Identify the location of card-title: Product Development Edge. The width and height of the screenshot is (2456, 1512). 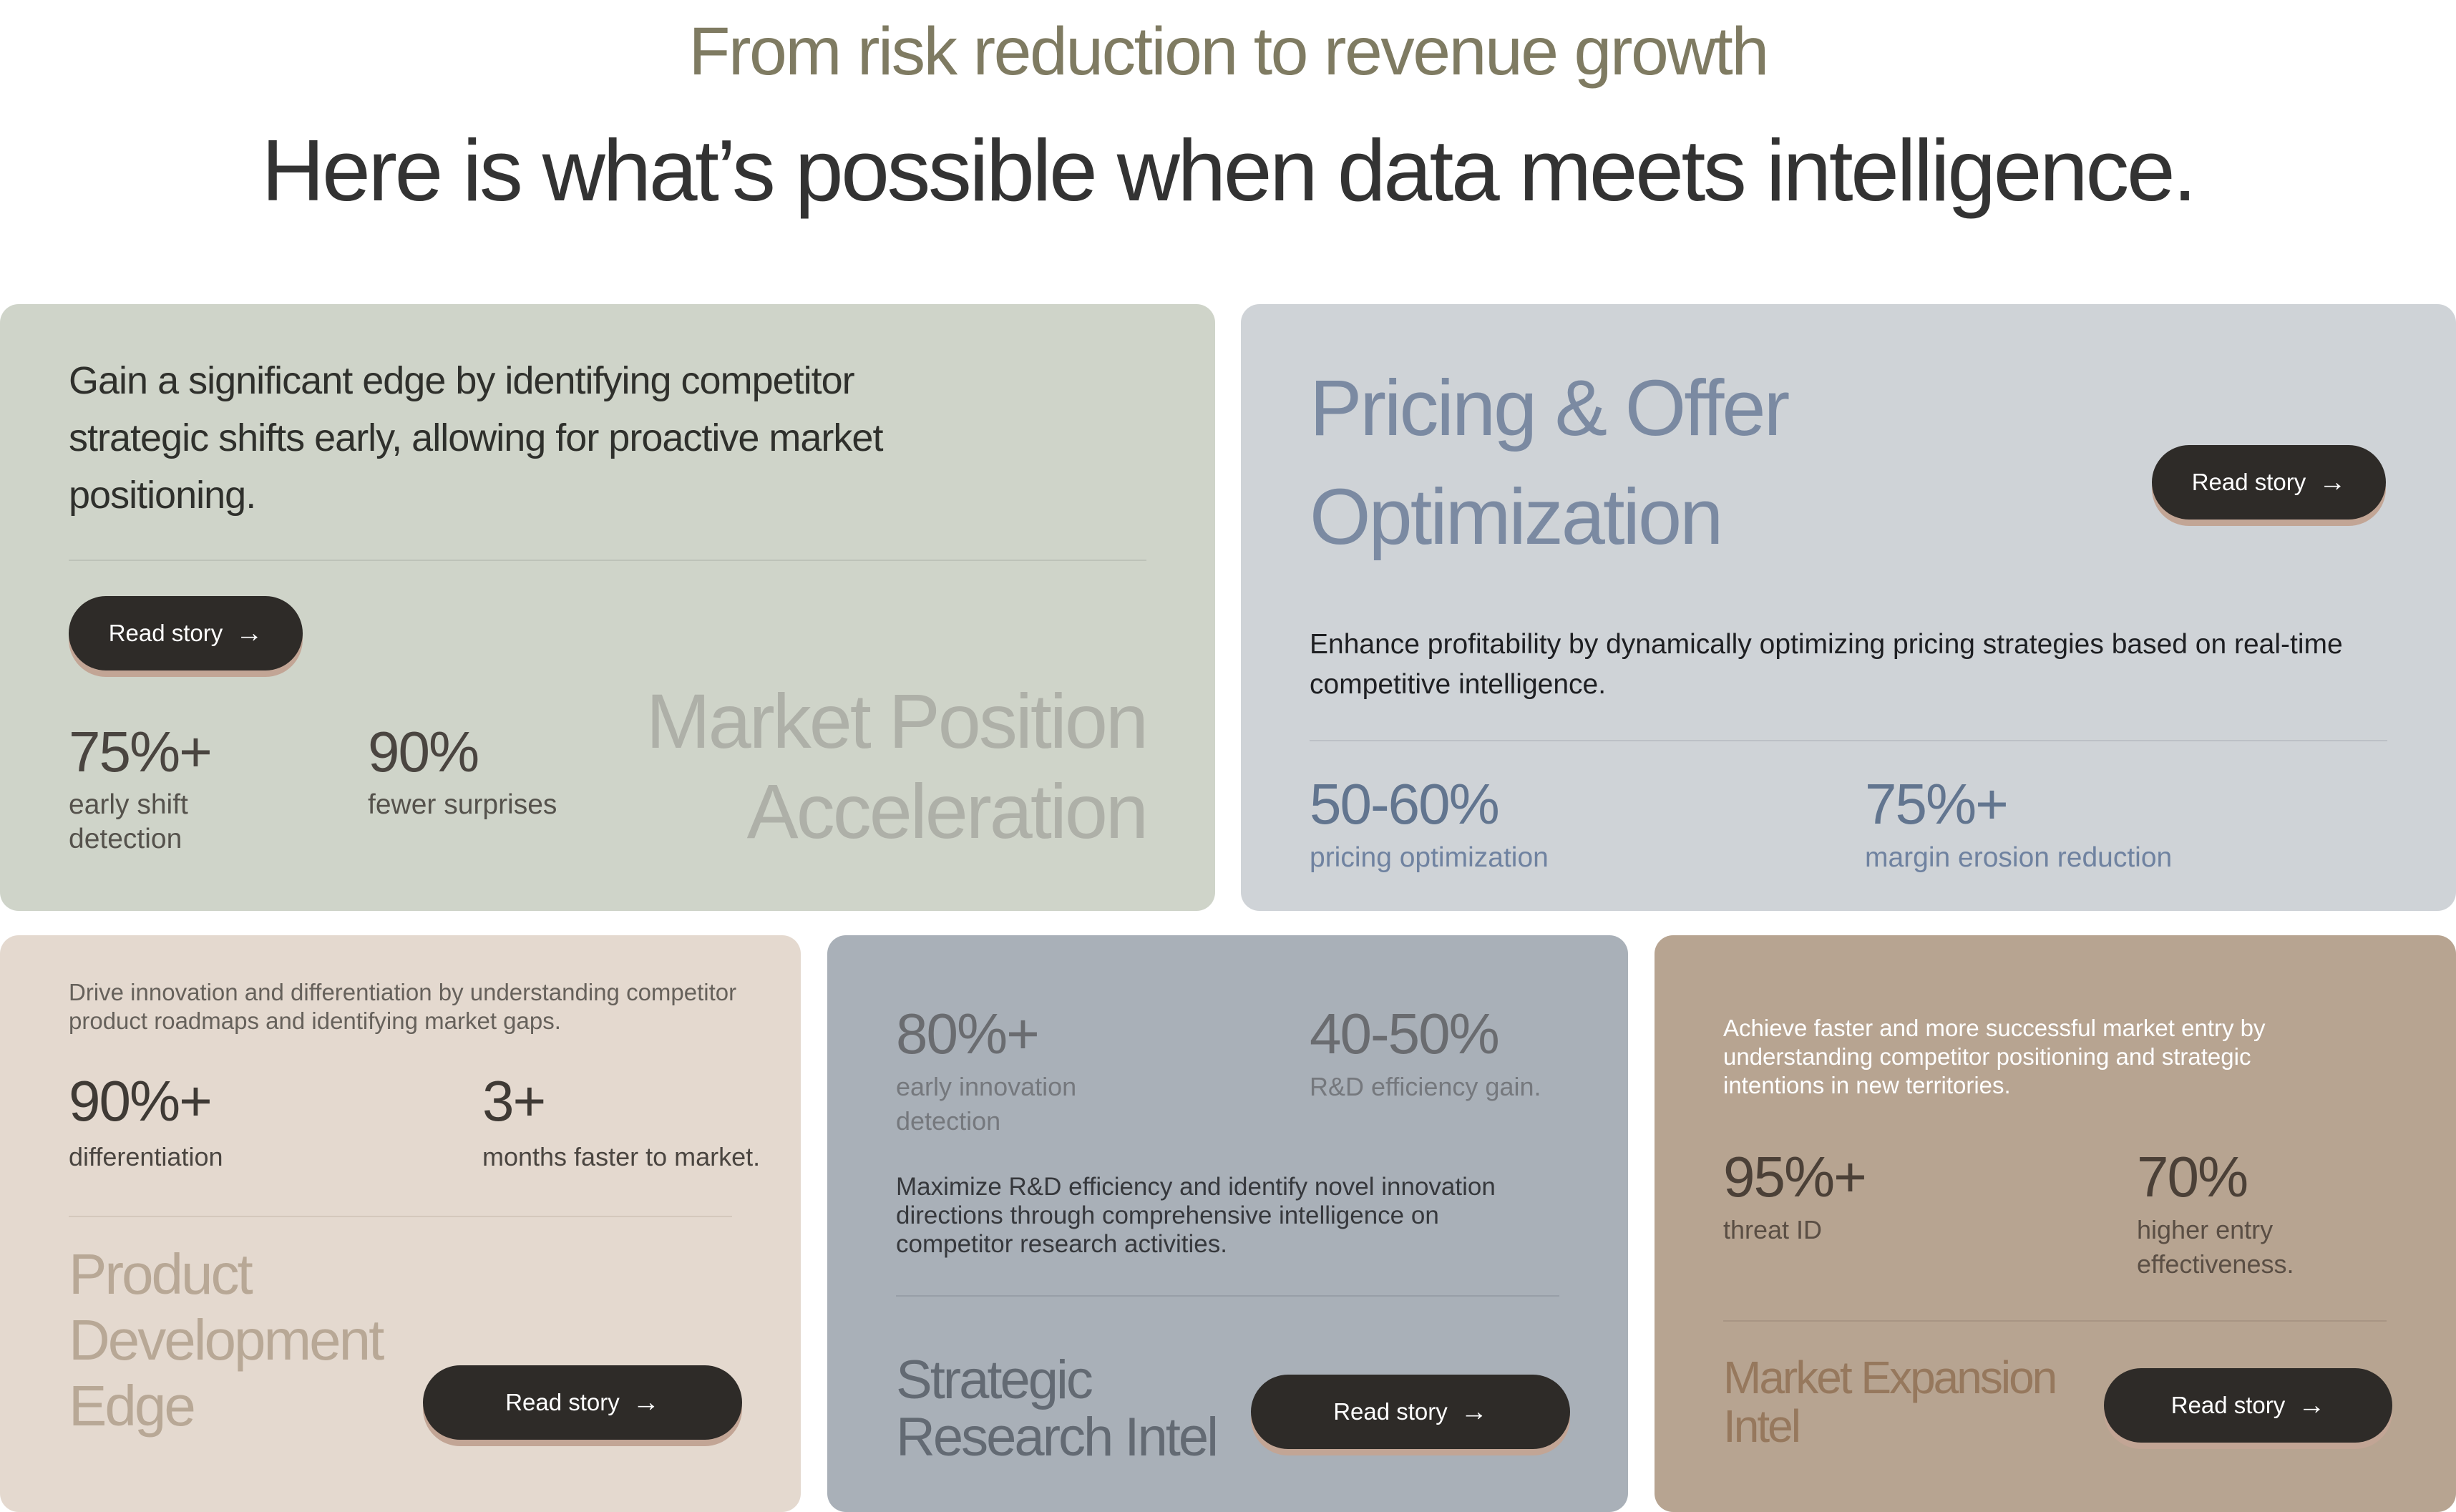
(226, 1340).